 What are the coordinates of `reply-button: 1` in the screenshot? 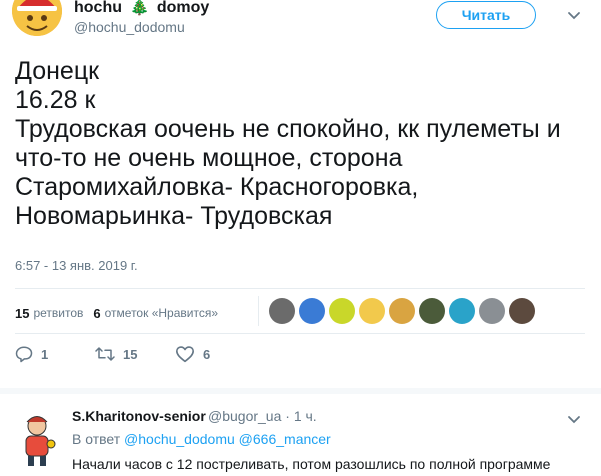 It's located at (55, 354).